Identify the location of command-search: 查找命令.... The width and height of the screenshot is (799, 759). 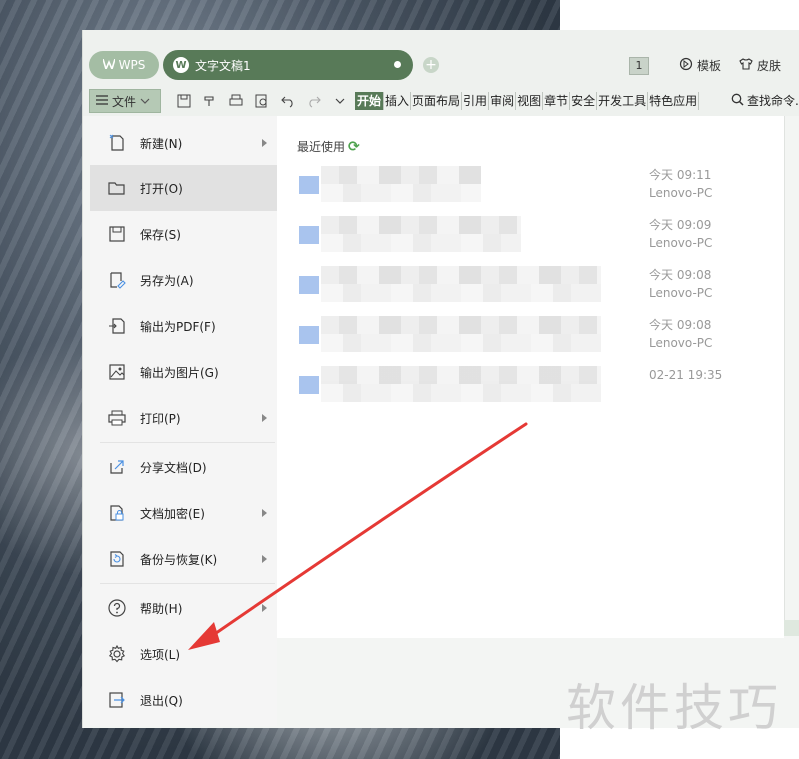
(765, 100).